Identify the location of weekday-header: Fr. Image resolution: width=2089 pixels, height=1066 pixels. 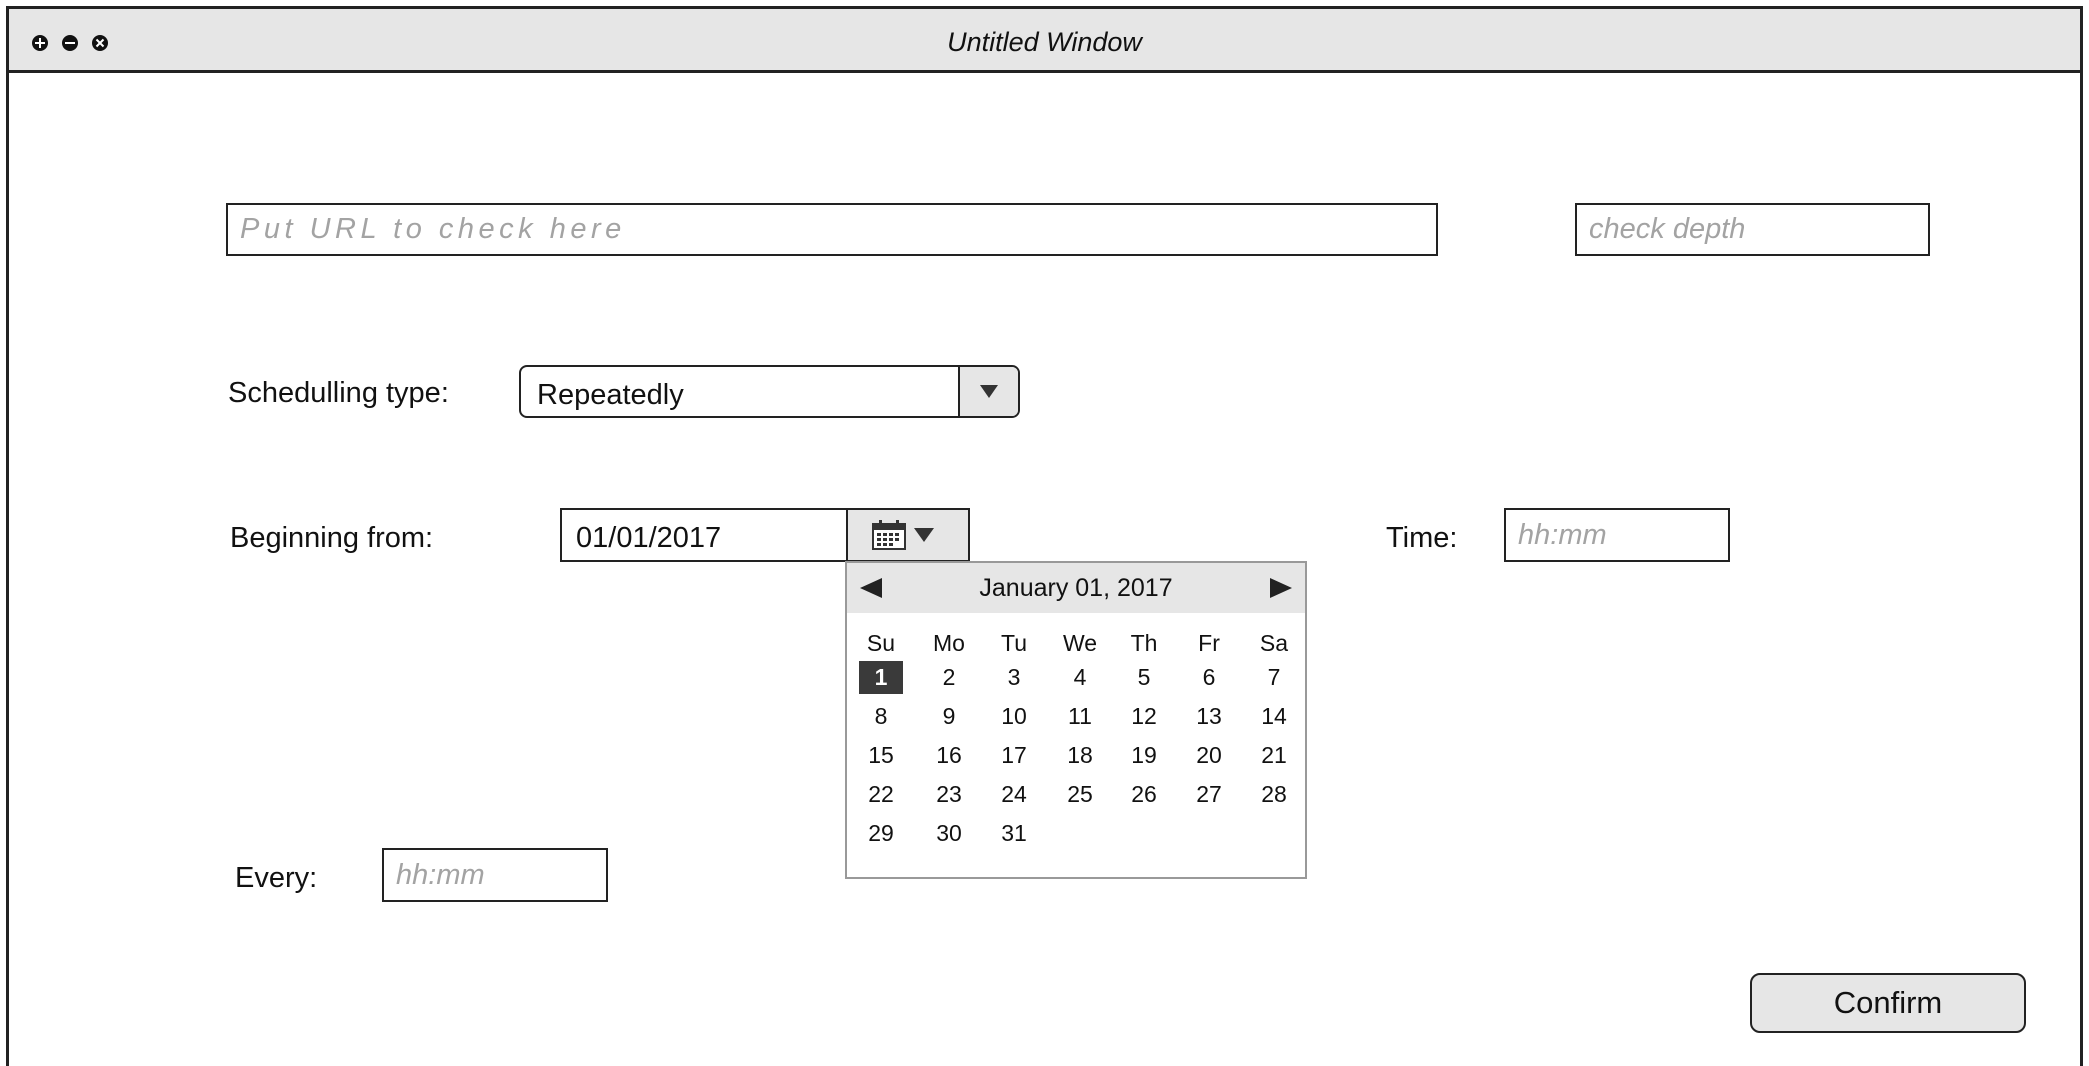
(1209, 643).